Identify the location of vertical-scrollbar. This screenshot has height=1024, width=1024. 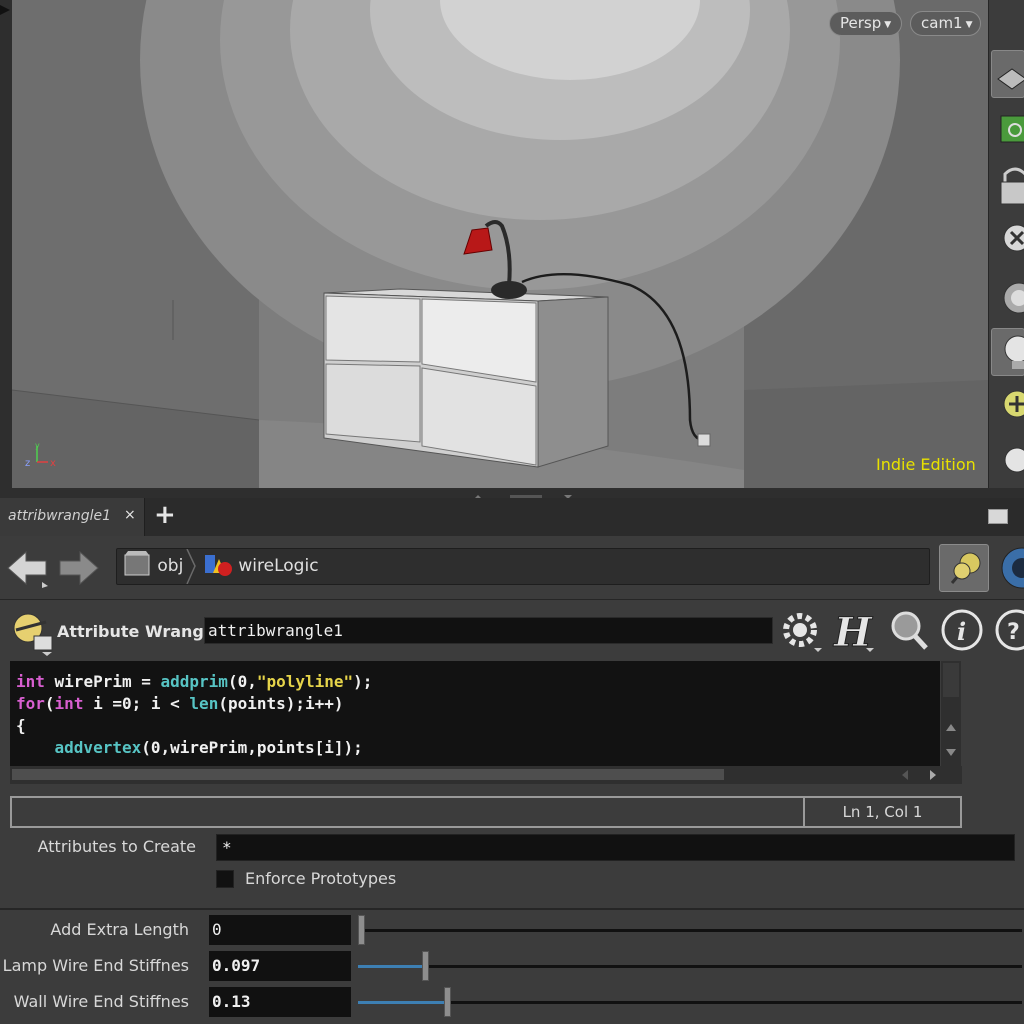
(951, 714).